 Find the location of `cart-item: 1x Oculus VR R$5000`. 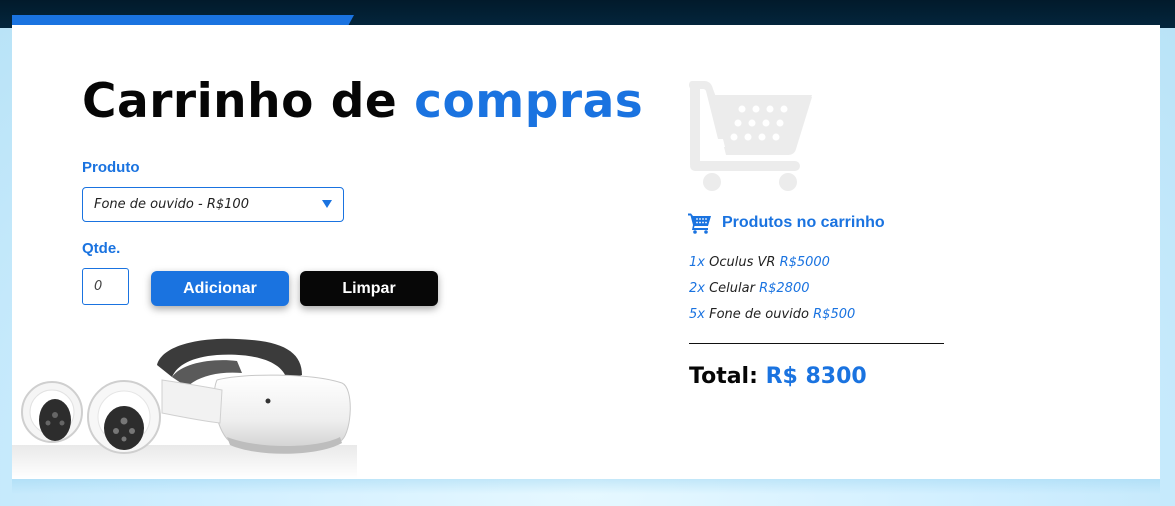

cart-item: 1x Oculus VR R$5000 is located at coordinates (772, 267).